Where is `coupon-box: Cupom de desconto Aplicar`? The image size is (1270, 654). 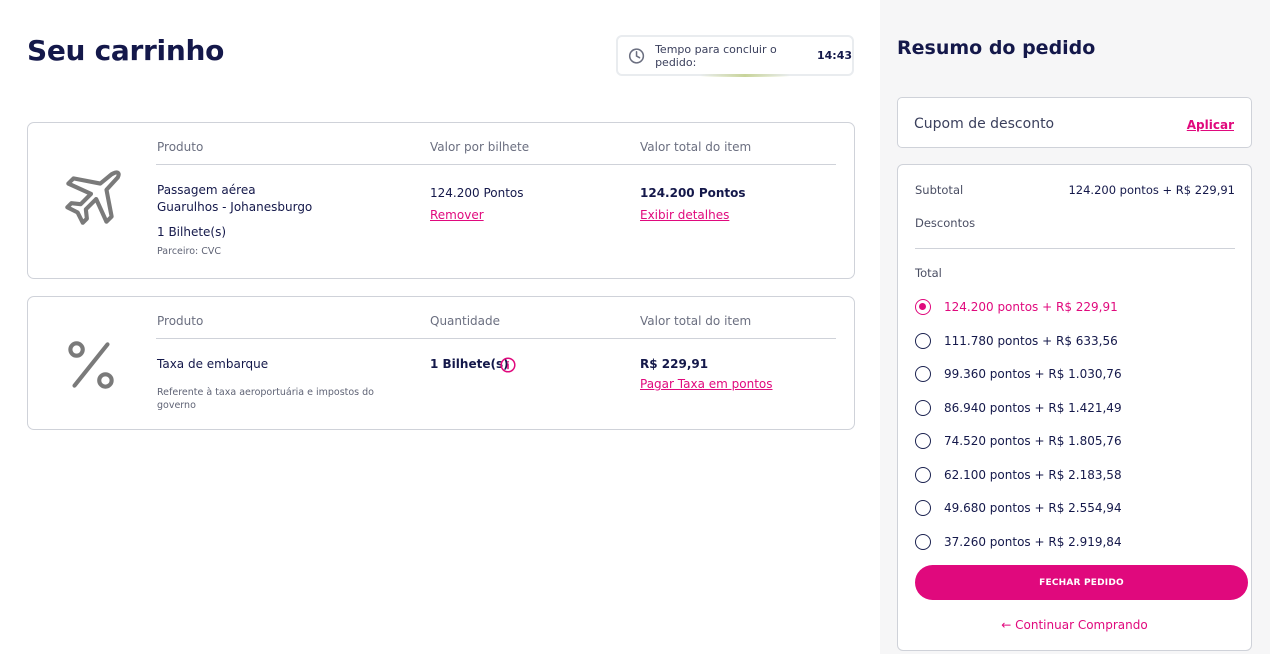 coupon-box: Cupom de desconto Aplicar is located at coordinates (1074, 122).